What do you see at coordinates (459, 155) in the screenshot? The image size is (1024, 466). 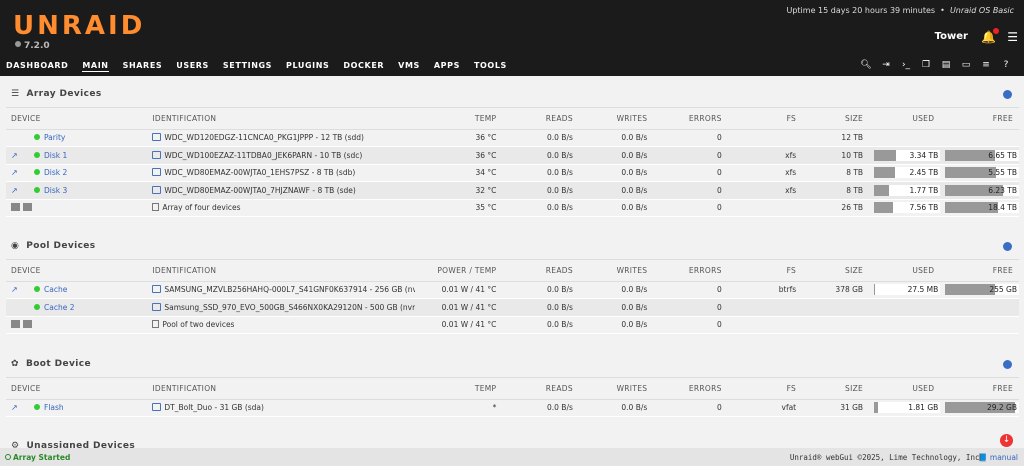 I see `temp-cell: 36 °C` at bounding box center [459, 155].